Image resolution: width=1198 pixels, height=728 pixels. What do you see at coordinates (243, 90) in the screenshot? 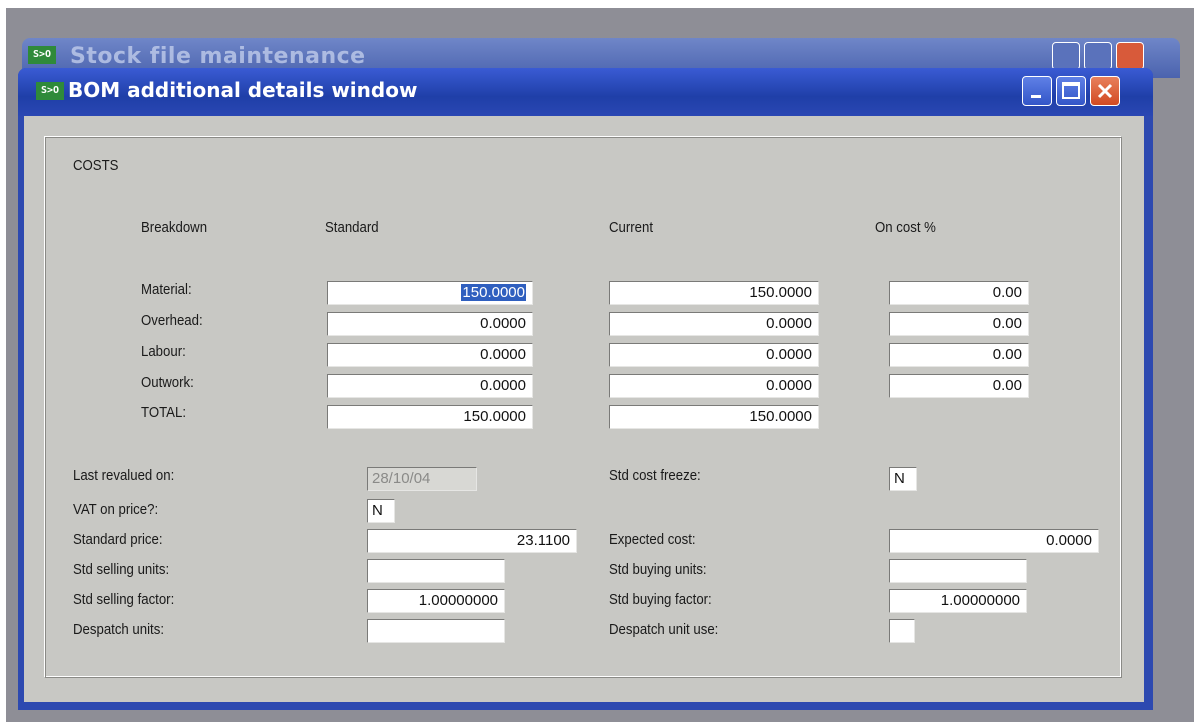
I see `window-title: BOM additional details window` at bounding box center [243, 90].